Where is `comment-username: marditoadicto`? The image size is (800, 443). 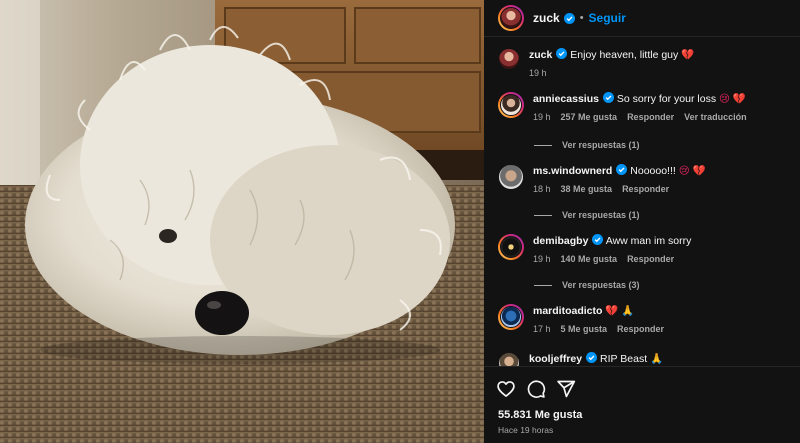 comment-username: marditoadicto is located at coordinates (567, 311).